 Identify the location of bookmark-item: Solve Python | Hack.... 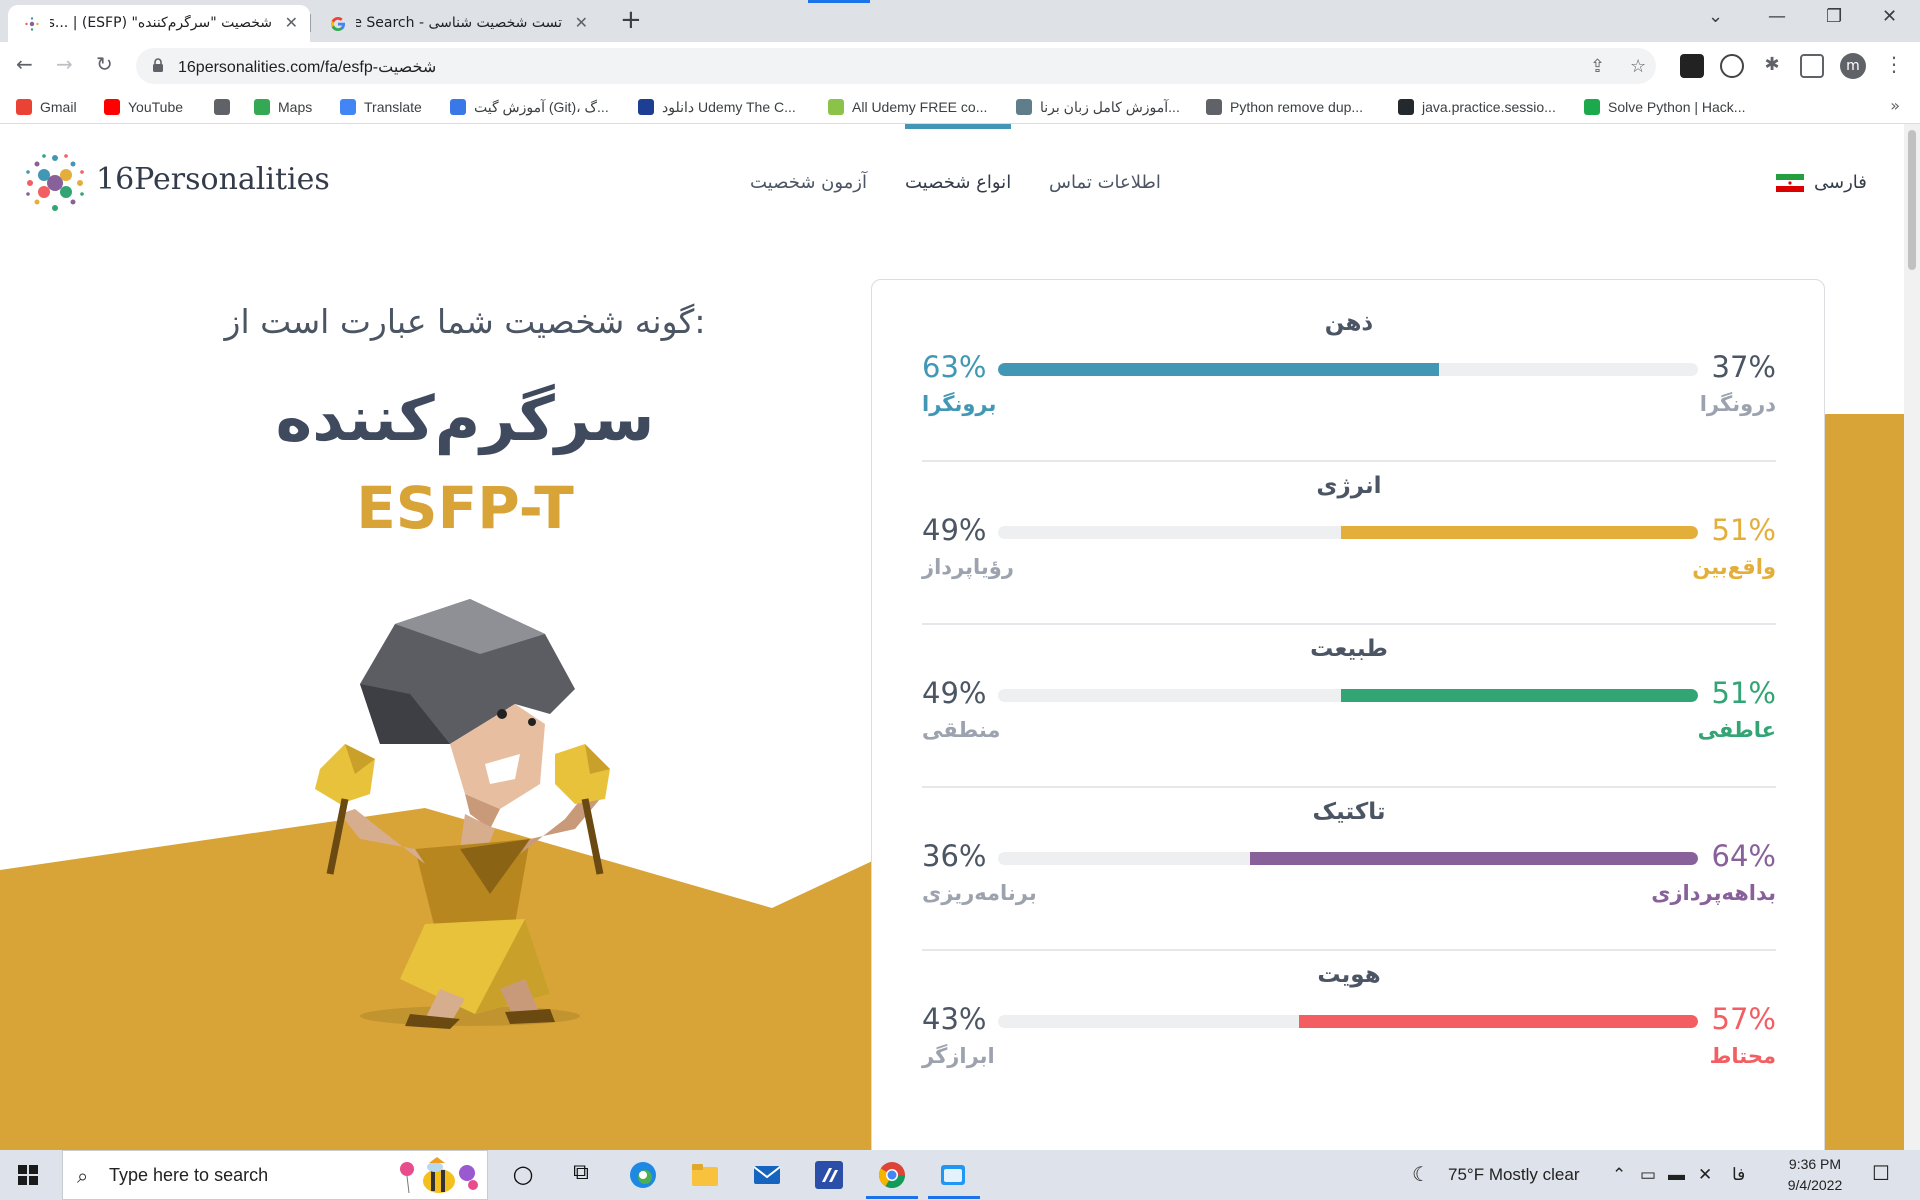
(1664, 107).